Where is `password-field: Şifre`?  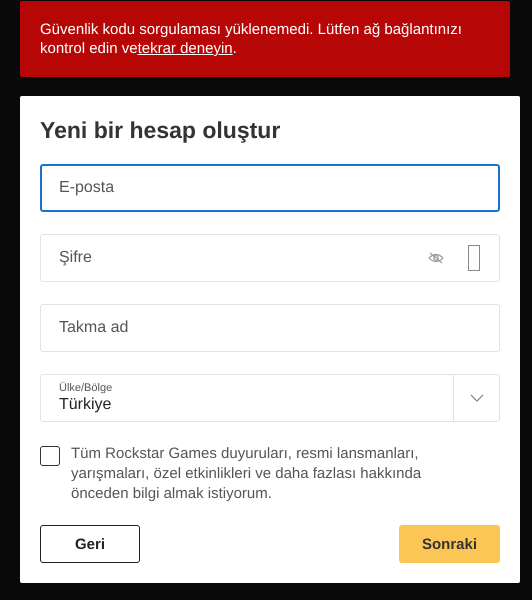 password-field: Şifre is located at coordinates (270, 258).